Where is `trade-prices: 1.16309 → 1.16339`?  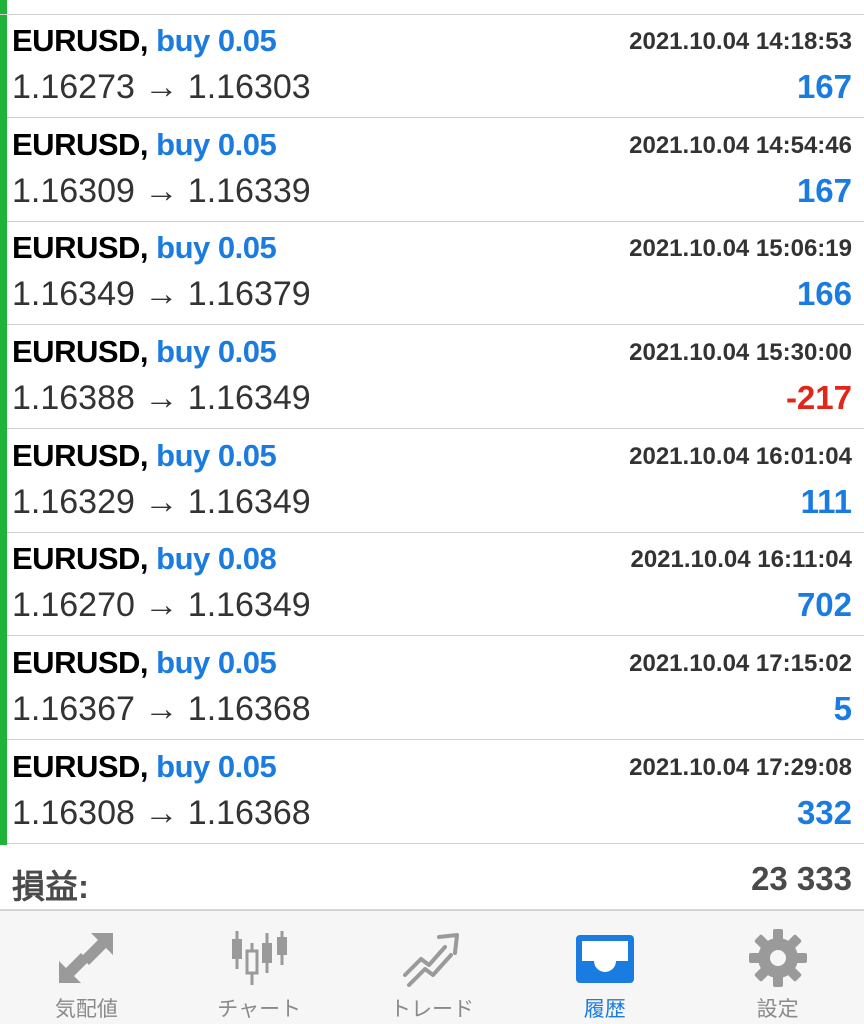
trade-prices: 1.16309 → 1.16339 is located at coordinates (161, 191).